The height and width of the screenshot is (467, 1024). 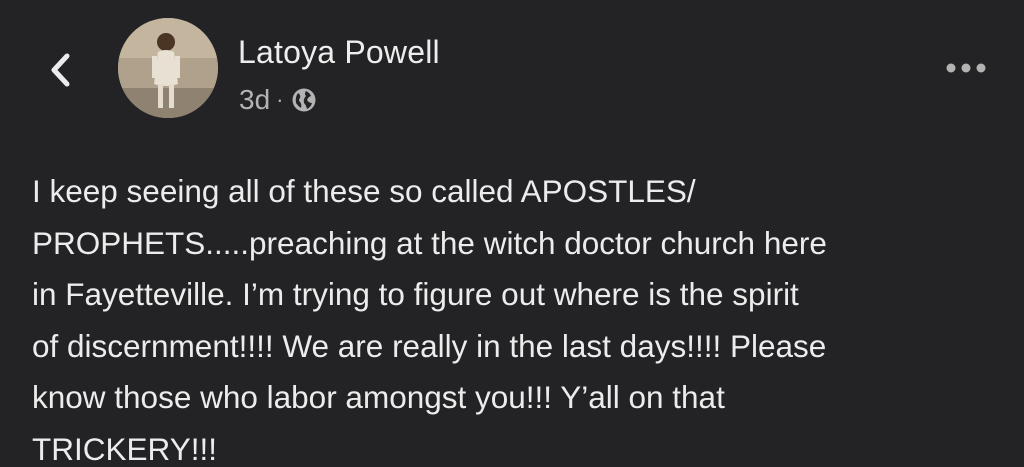 I want to click on more-options-icon, so click(x=966, y=68).